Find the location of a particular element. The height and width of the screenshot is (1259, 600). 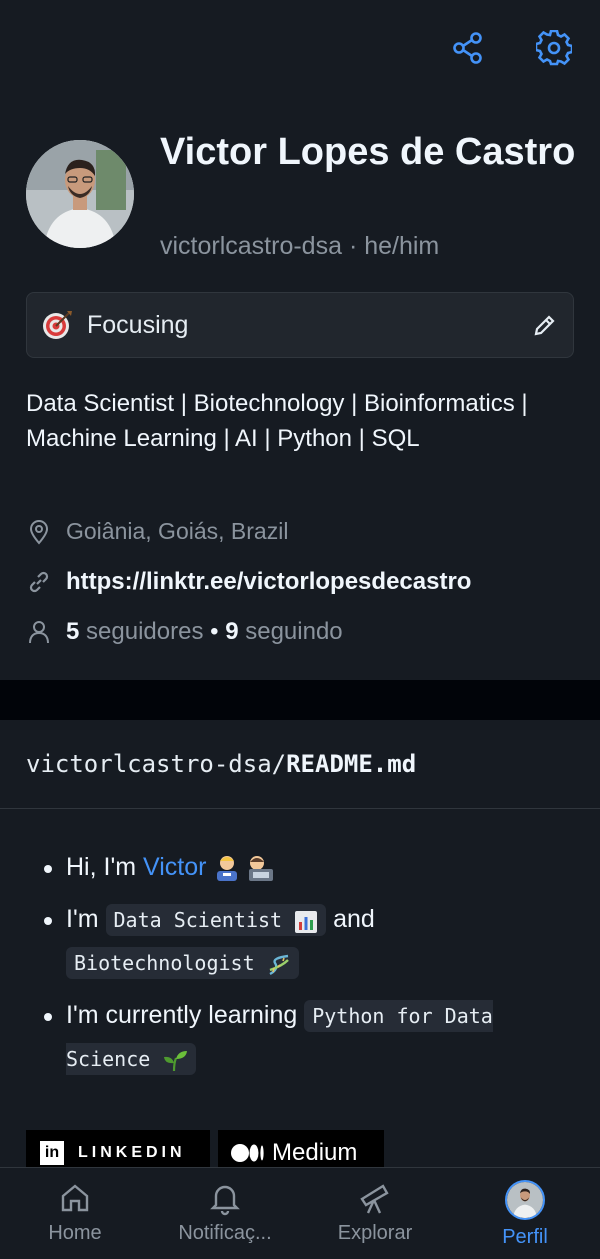

nav-profile: Perfil is located at coordinates (525, 1213).